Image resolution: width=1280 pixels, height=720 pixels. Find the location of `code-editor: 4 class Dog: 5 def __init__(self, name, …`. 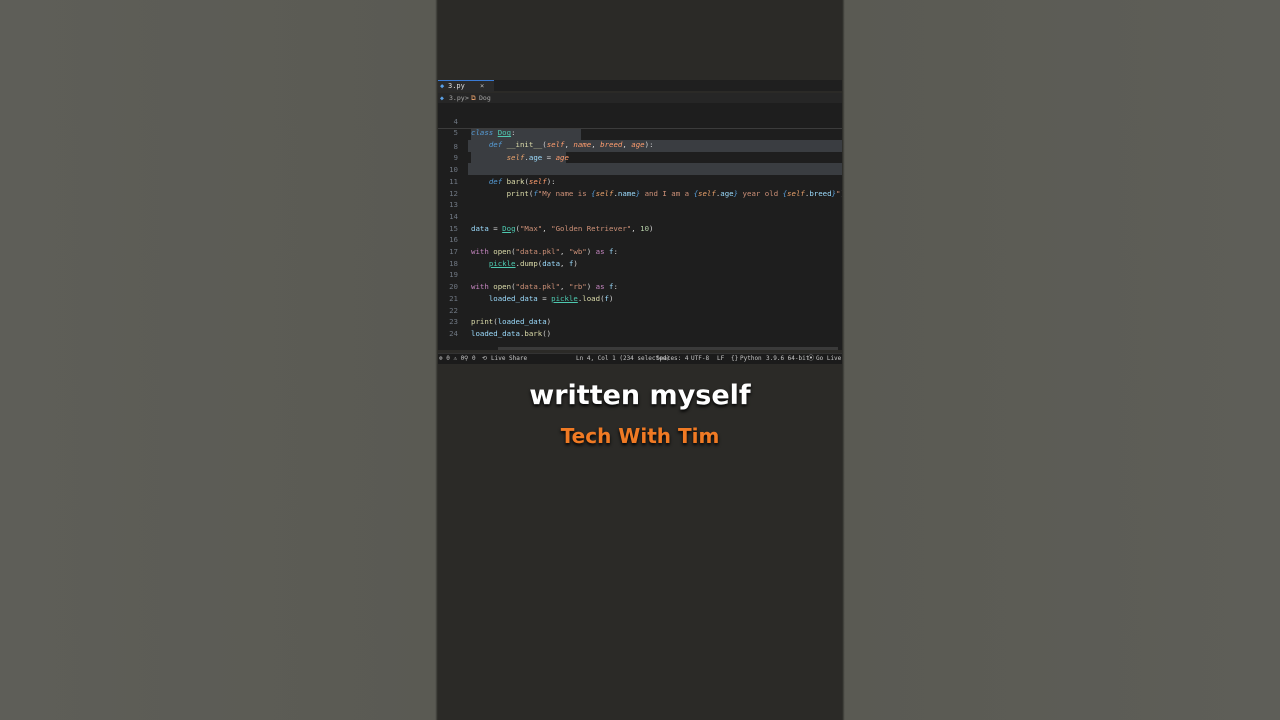

code-editor: 4 class Dog: 5 def __init__(self, name, … is located at coordinates (640, 226).